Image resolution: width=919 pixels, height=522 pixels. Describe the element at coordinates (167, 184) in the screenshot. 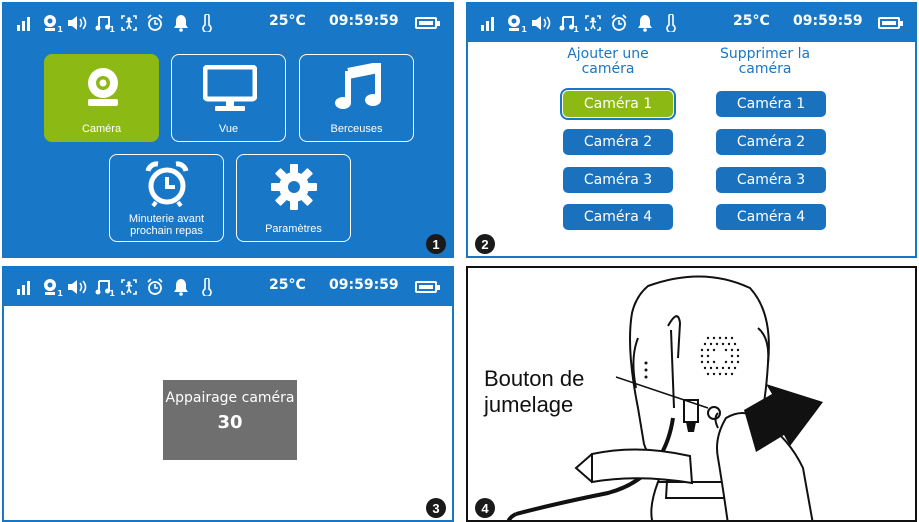

I see `alarm-clock-icon` at that location.